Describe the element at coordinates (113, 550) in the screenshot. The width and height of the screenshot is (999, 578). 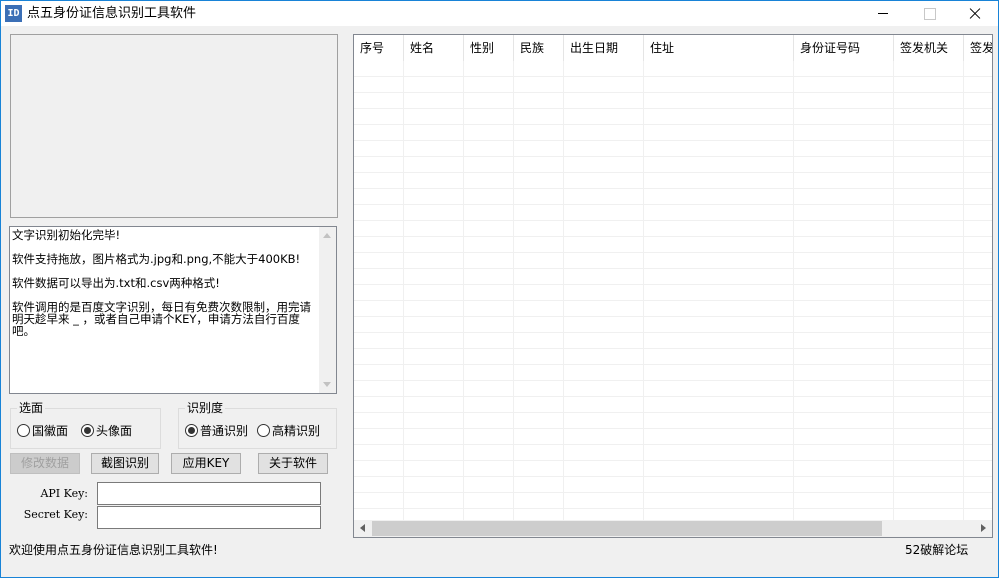
I see `status-message: 欢迎使用点五身份证信息识别工具软件!` at that location.